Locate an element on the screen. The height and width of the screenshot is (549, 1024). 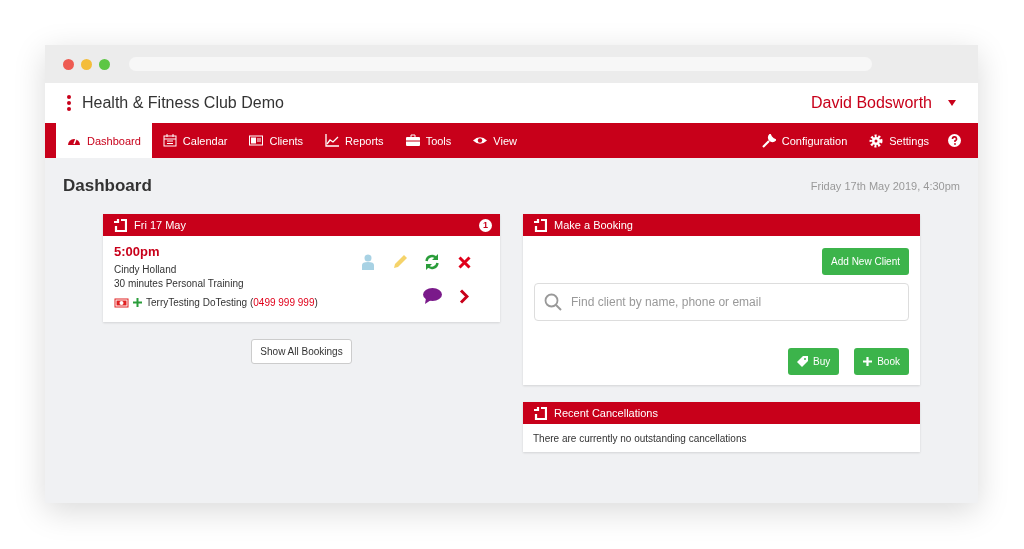
calendar-icon is located at coordinates (169, 140).